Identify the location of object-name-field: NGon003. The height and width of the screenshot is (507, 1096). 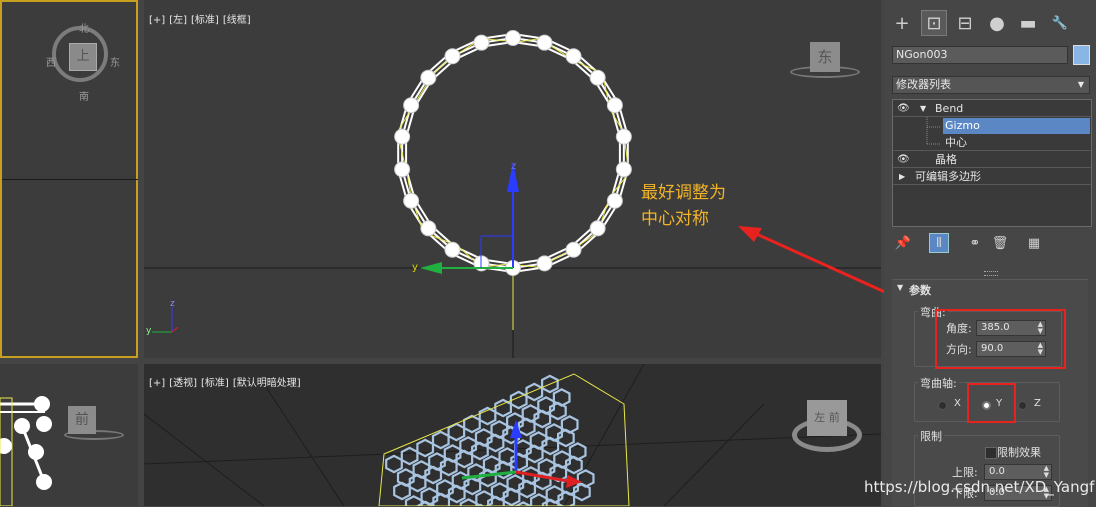
(980, 55).